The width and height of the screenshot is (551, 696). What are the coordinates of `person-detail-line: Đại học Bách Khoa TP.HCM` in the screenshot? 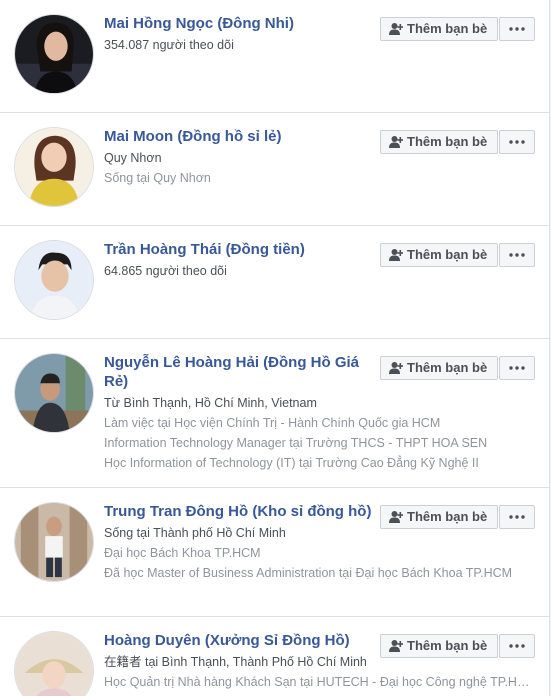 It's located at (182, 553).